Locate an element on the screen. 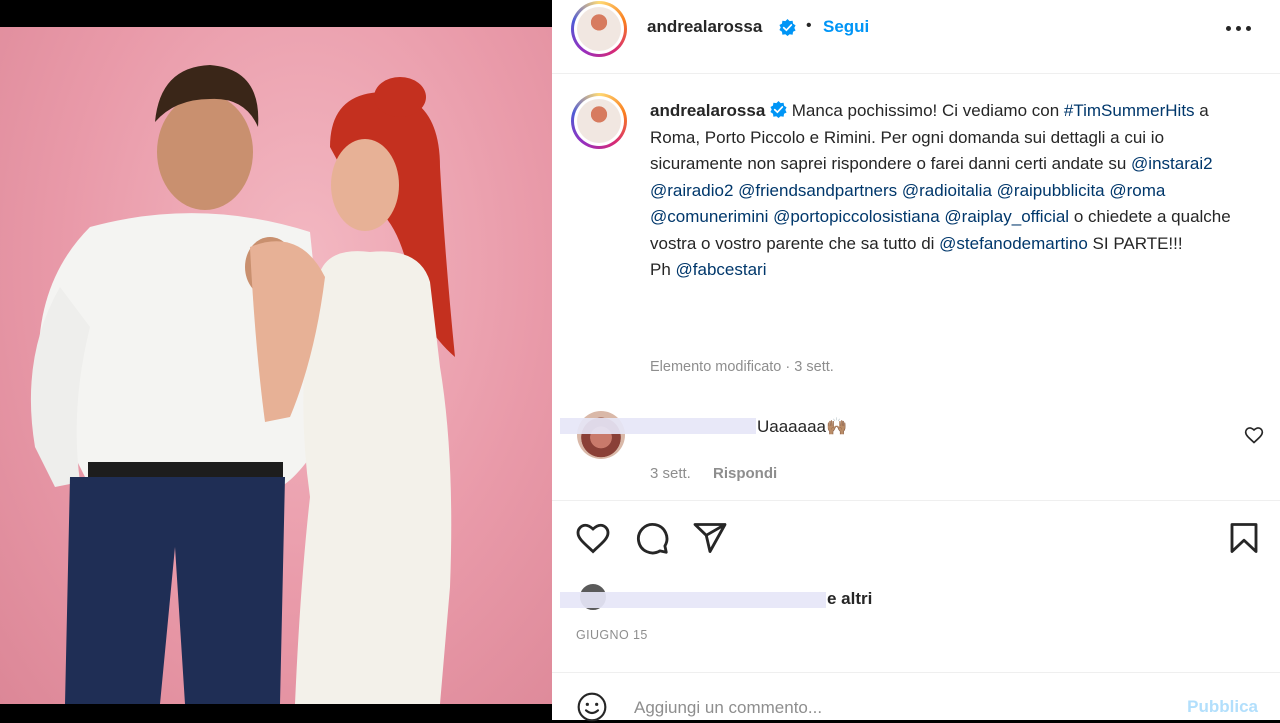 This screenshot has width=1280, height=723. likes-others-link: e altri is located at coordinates (849, 599).